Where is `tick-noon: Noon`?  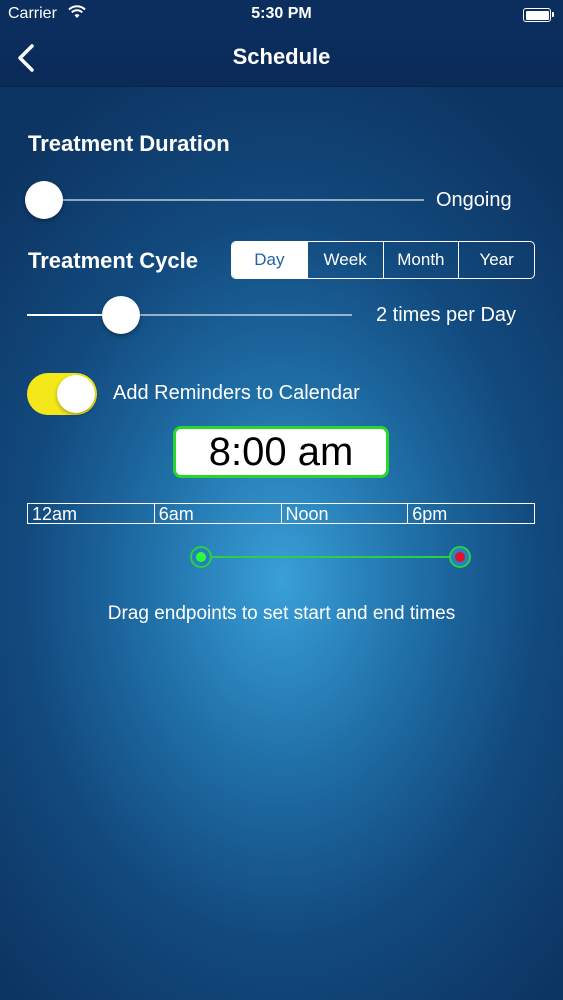
tick-noon: Noon is located at coordinates (344, 513).